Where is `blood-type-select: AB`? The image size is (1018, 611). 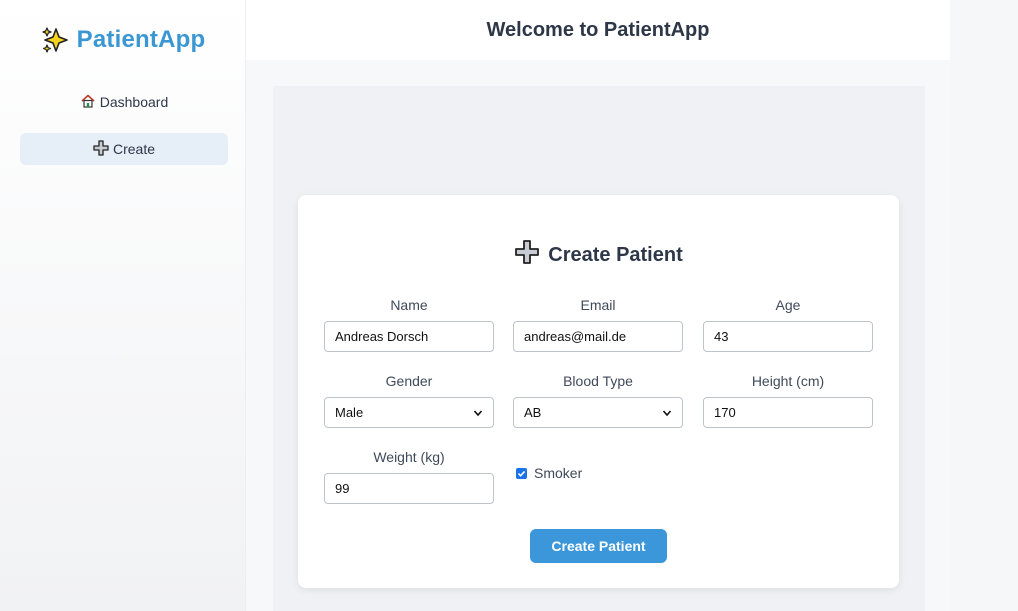 blood-type-select: AB is located at coordinates (598, 412).